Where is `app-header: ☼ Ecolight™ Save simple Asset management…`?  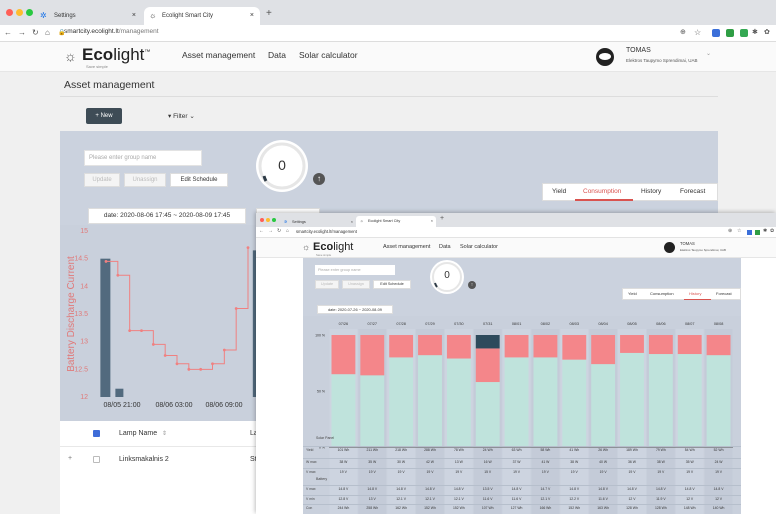
app-header: ☼ Ecolight™ Save simple Asset management… is located at coordinates (388, 57).